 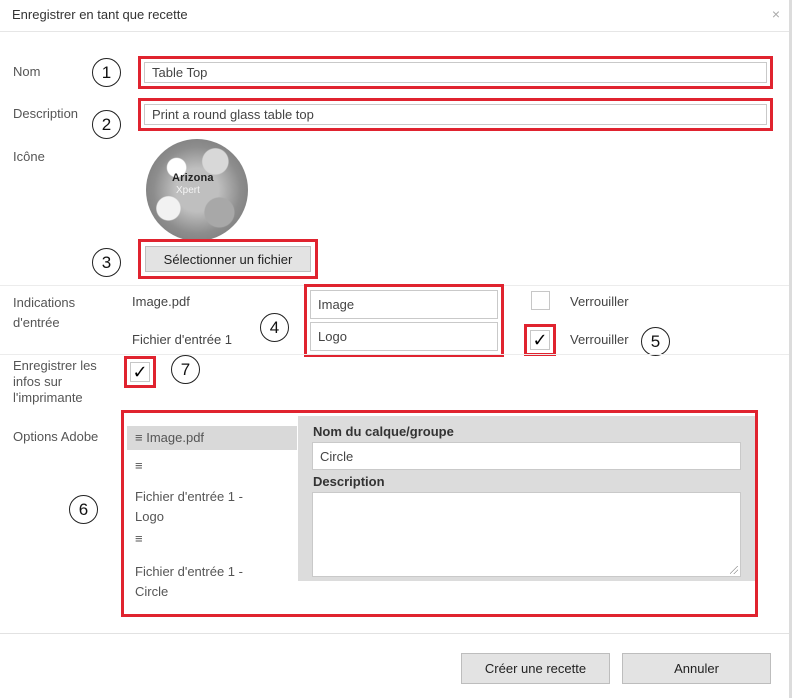 I want to click on section-divider, so click(x=394, y=354).